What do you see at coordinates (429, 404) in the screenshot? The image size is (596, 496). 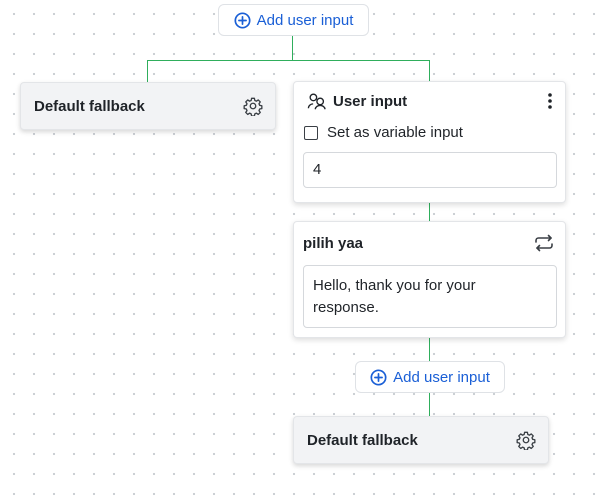 I see `connector-add-to-fallback` at bounding box center [429, 404].